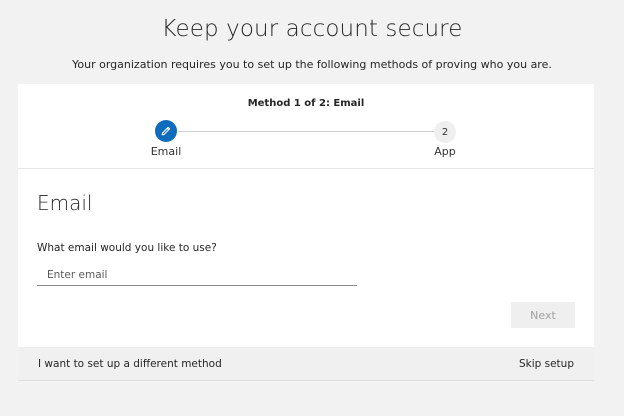 This screenshot has width=624, height=416. I want to click on step-app-label: App, so click(445, 151).